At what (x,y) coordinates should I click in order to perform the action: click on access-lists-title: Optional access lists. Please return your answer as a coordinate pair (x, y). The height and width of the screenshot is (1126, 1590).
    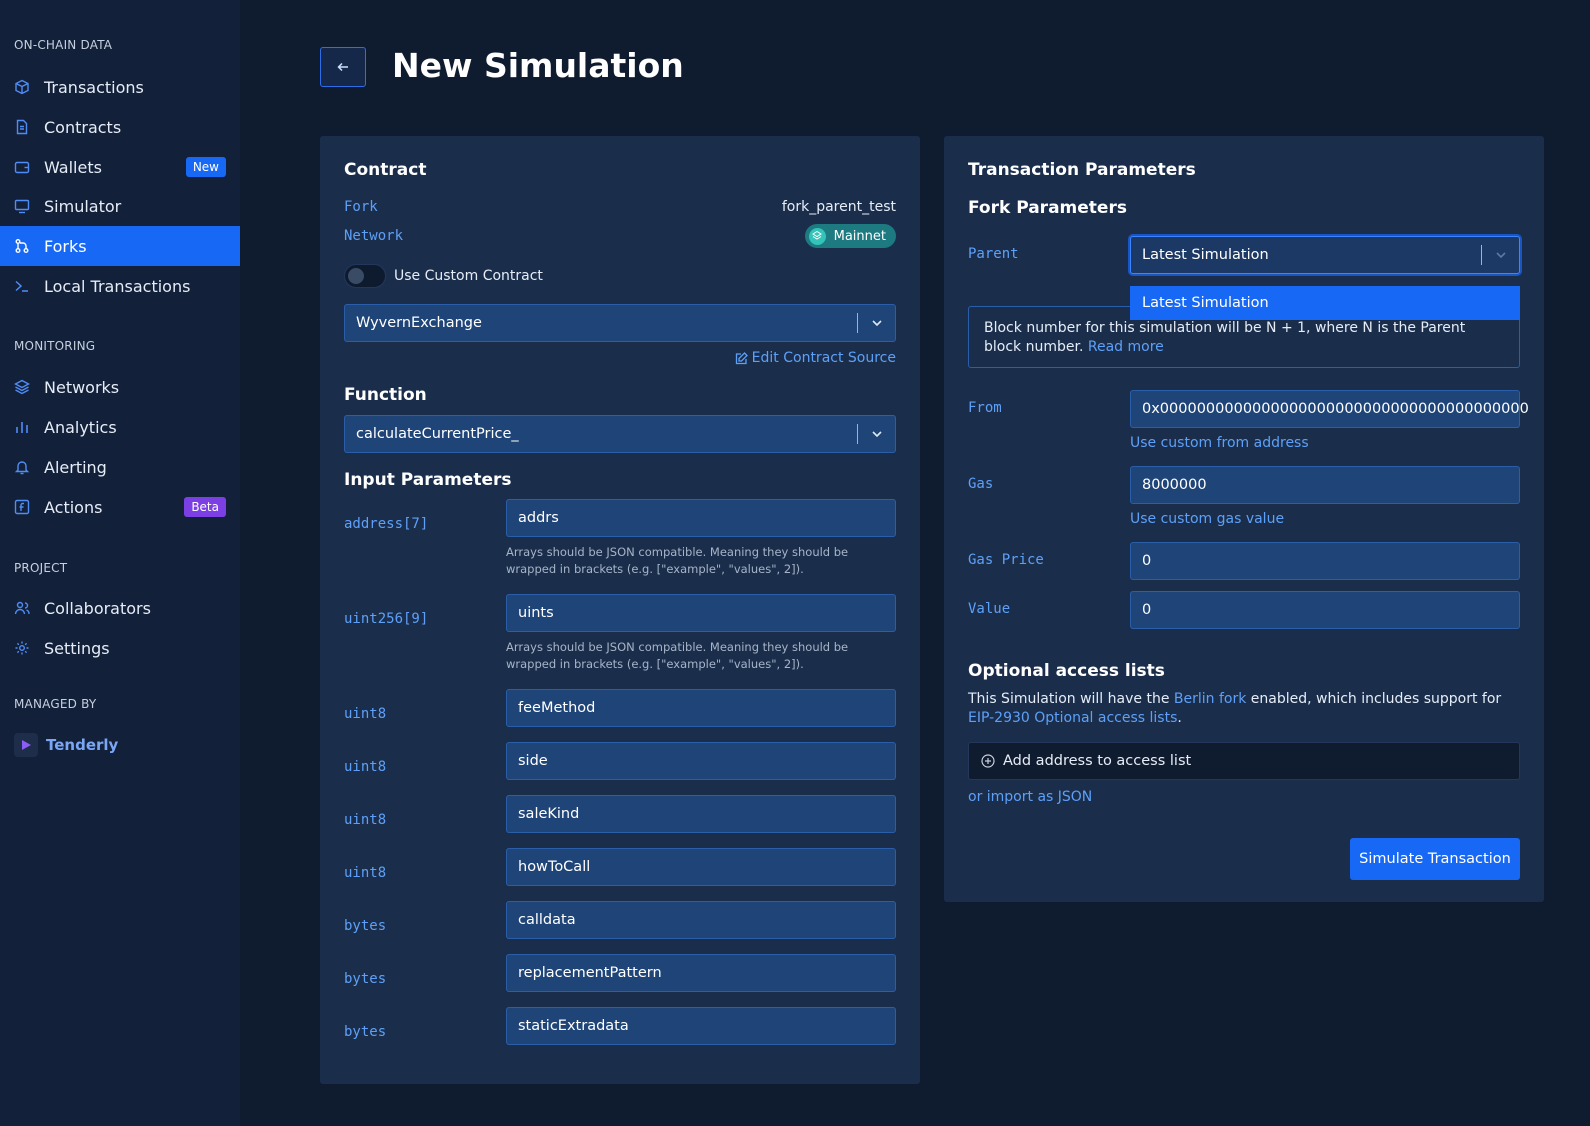
    Looking at the image, I should click on (1066, 671).